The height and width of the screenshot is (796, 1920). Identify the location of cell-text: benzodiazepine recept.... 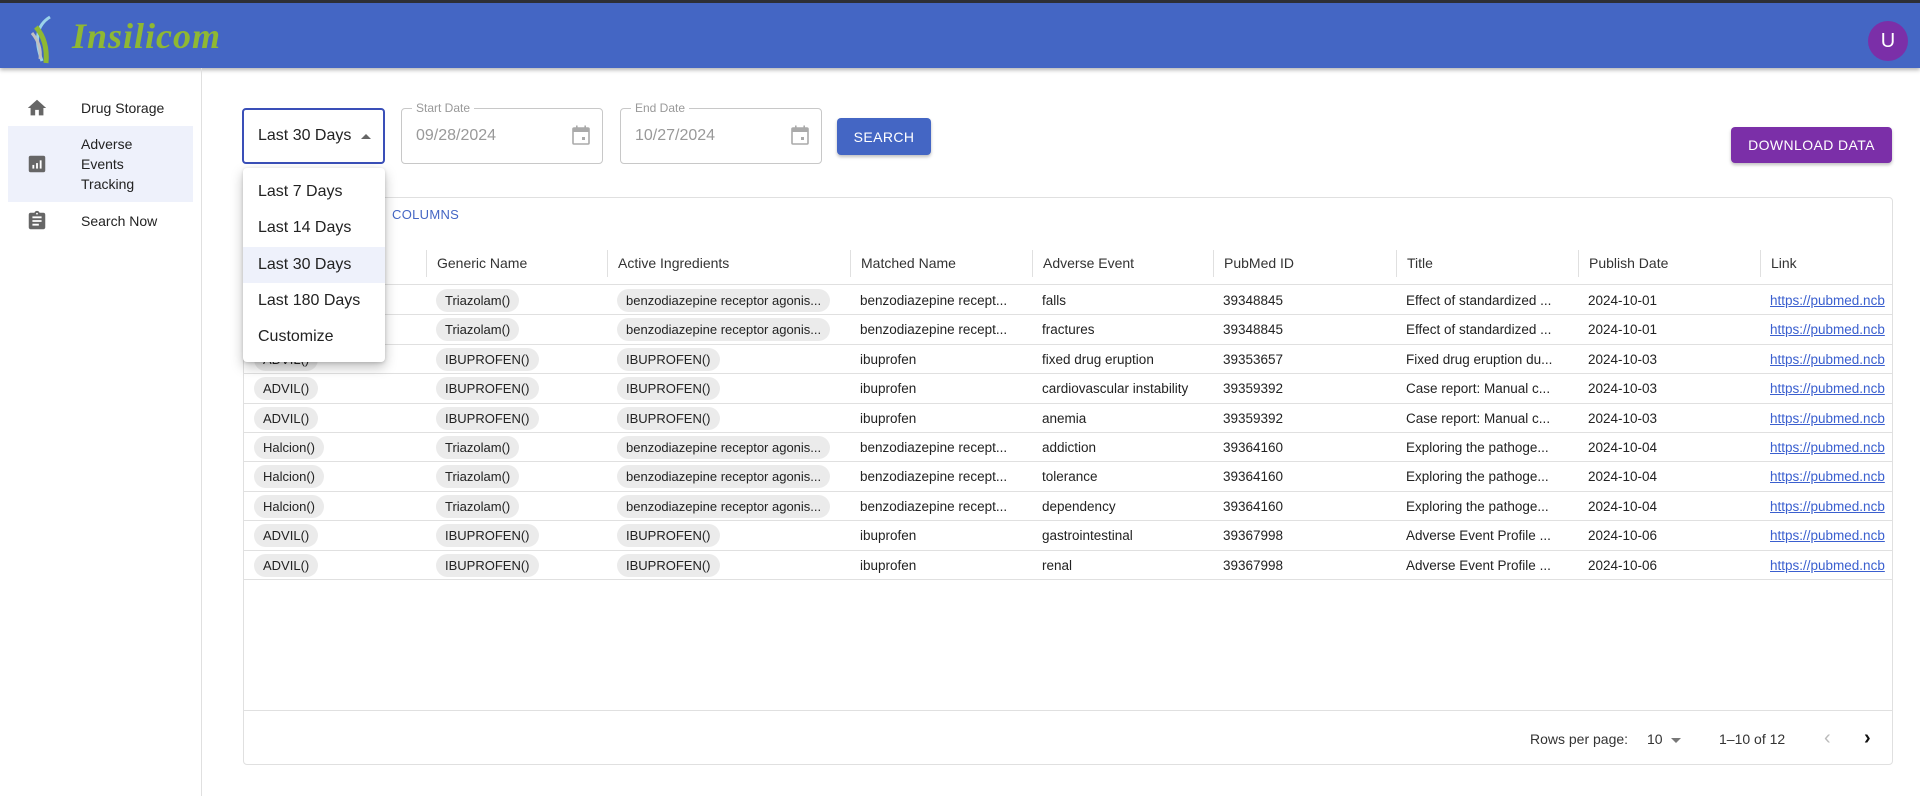
(934, 447).